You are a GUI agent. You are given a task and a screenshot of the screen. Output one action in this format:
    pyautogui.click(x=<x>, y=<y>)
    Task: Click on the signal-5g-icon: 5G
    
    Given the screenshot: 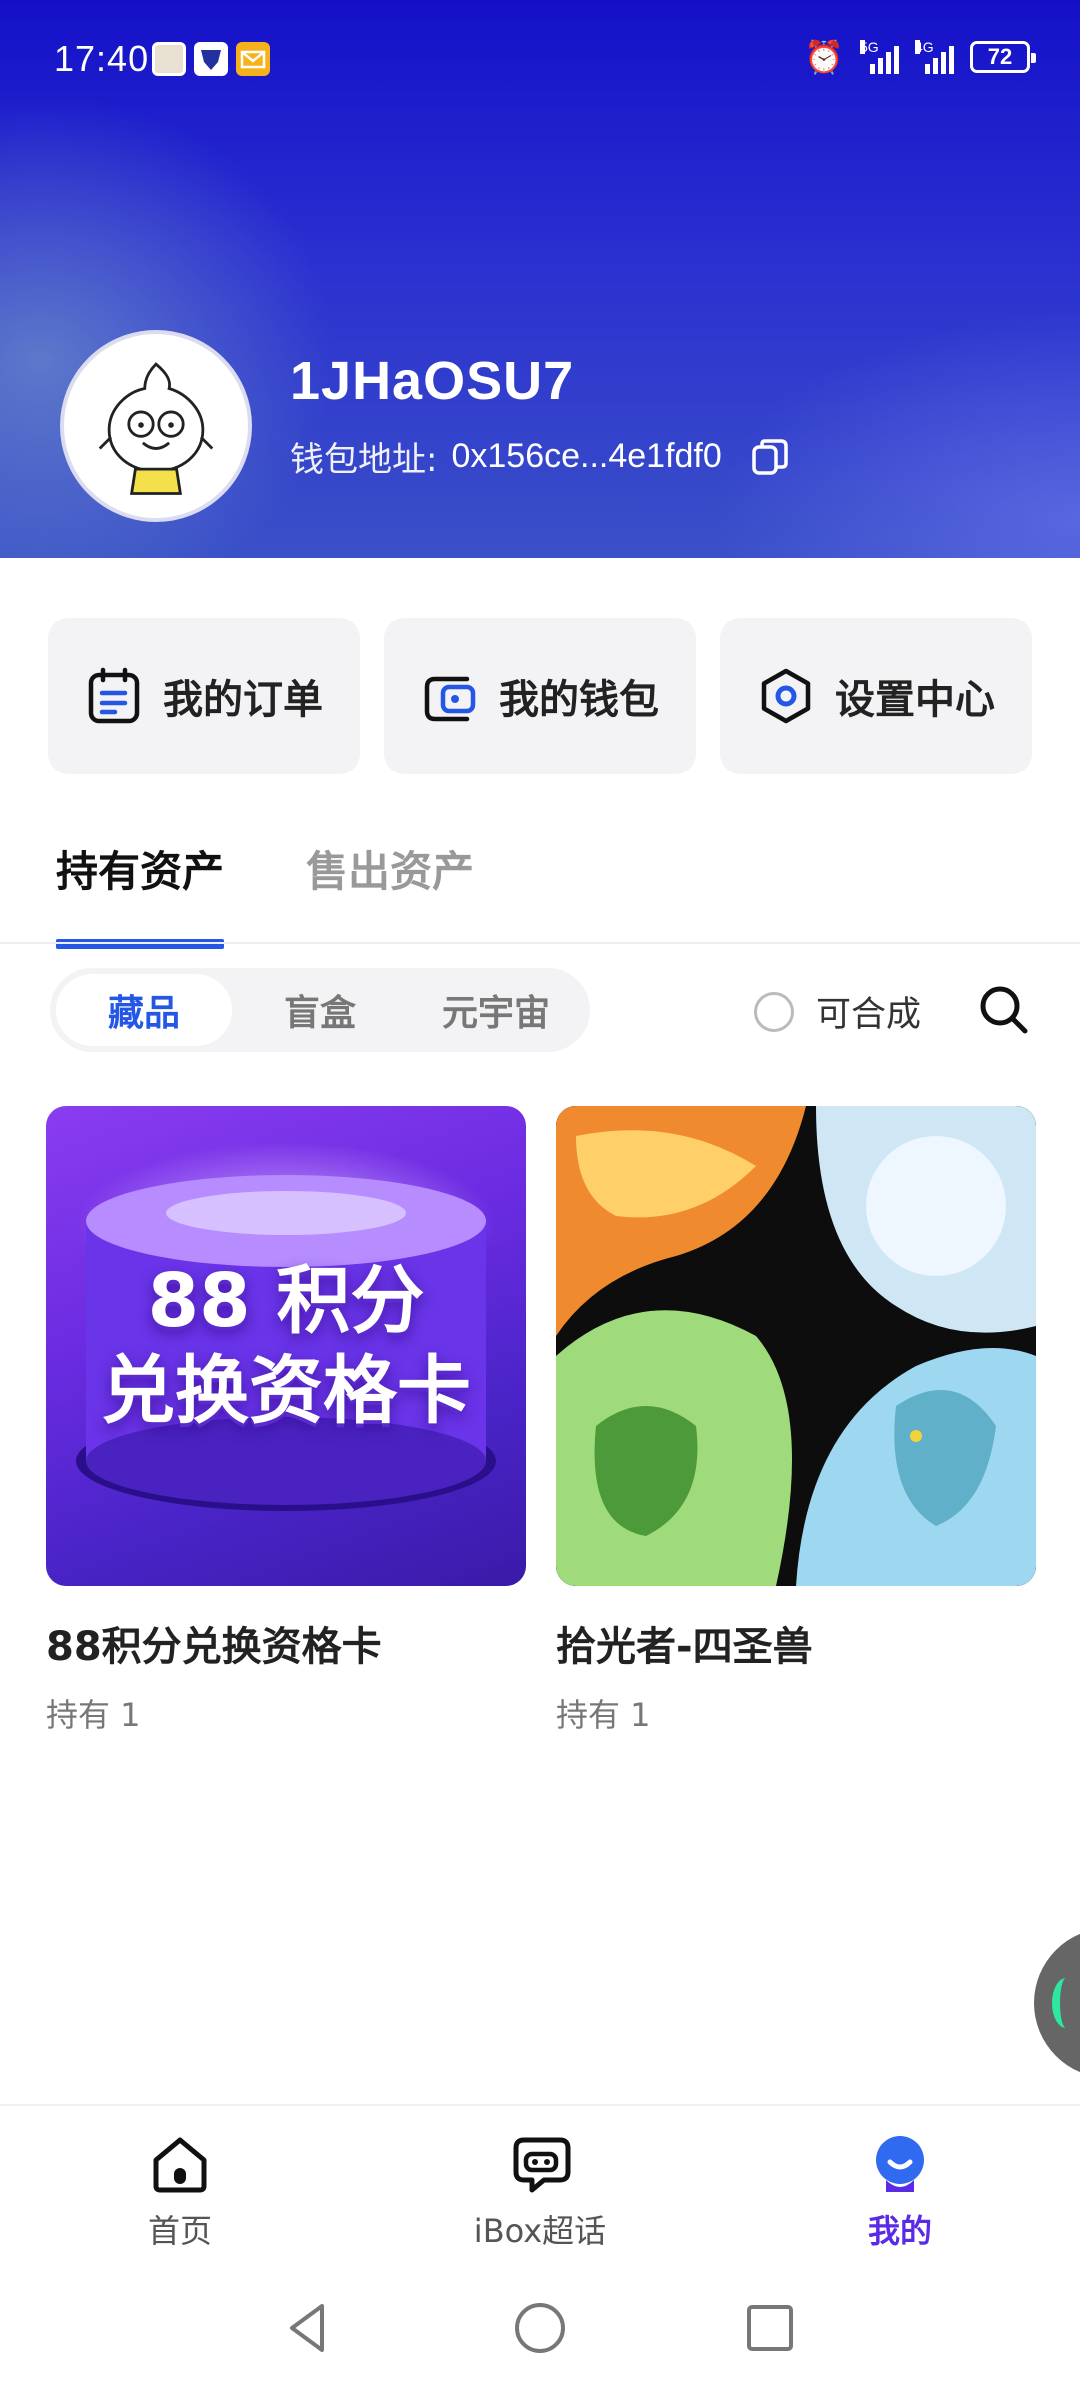 What is the action you would take?
    pyautogui.click(x=879, y=57)
    